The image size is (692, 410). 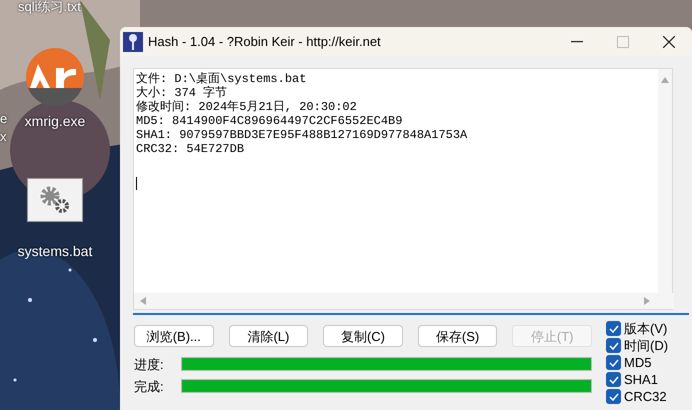 I want to click on file-label: e, so click(x=4, y=118).